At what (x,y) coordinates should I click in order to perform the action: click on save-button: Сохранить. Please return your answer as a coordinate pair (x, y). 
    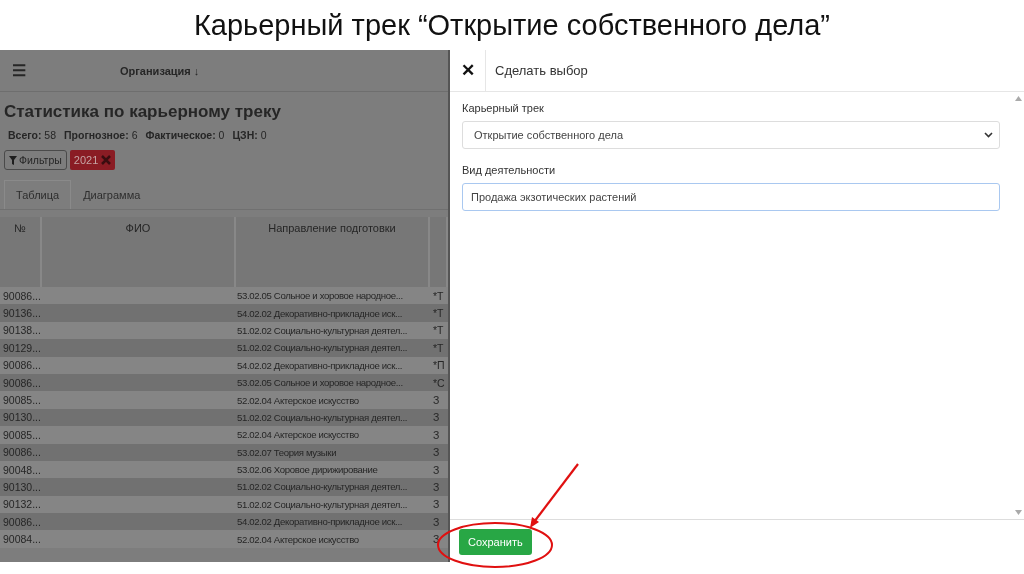
    Looking at the image, I should click on (495, 542).